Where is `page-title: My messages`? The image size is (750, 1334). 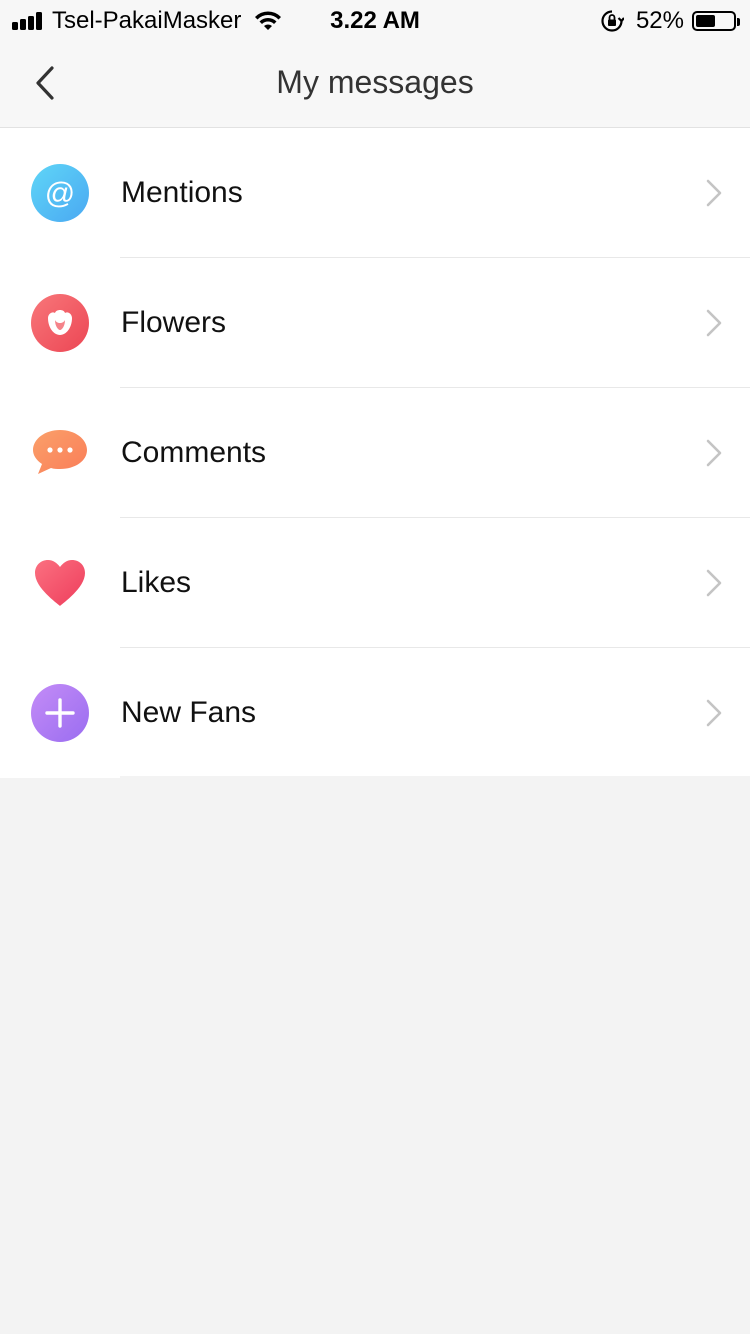 page-title: My messages is located at coordinates (375, 82).